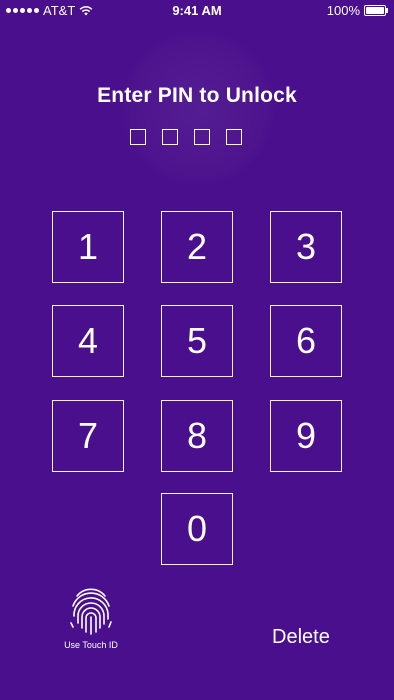  Describe the element at coordinates (197, 529) in the screenshot. I see `key-0-button: 0` at that location.